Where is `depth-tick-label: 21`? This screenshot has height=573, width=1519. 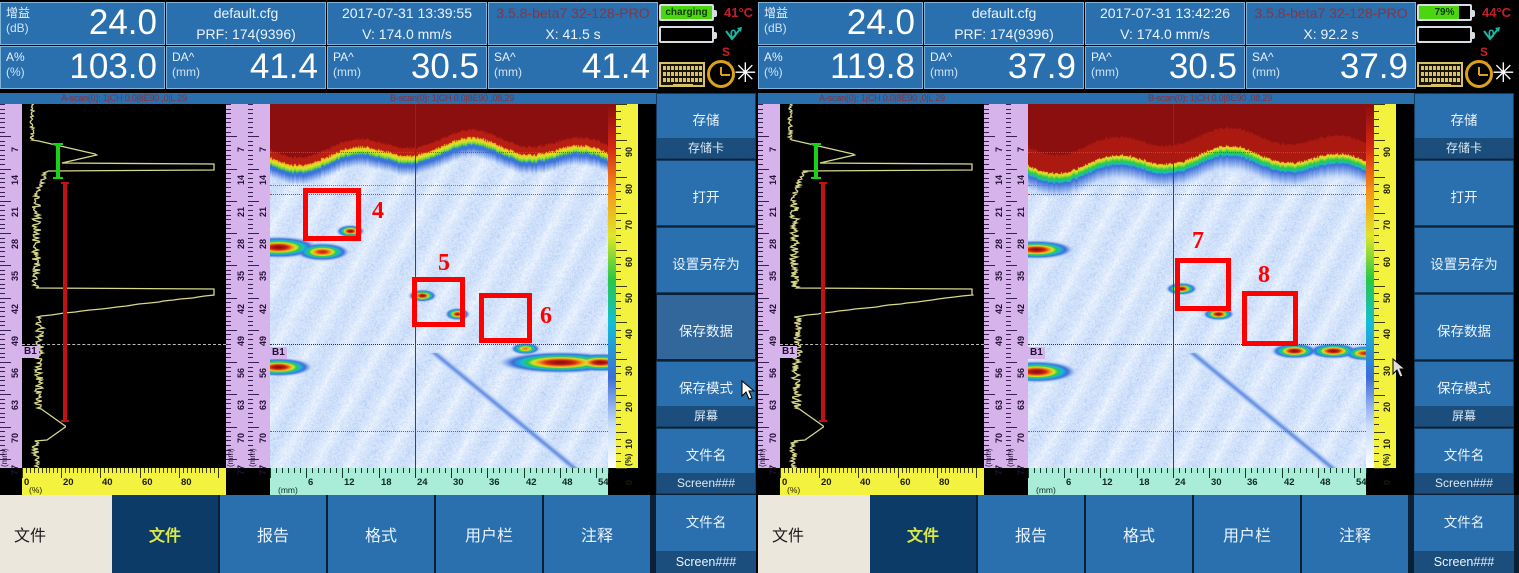
depth-tick-label: 21 is located at coordinates (15, 211).